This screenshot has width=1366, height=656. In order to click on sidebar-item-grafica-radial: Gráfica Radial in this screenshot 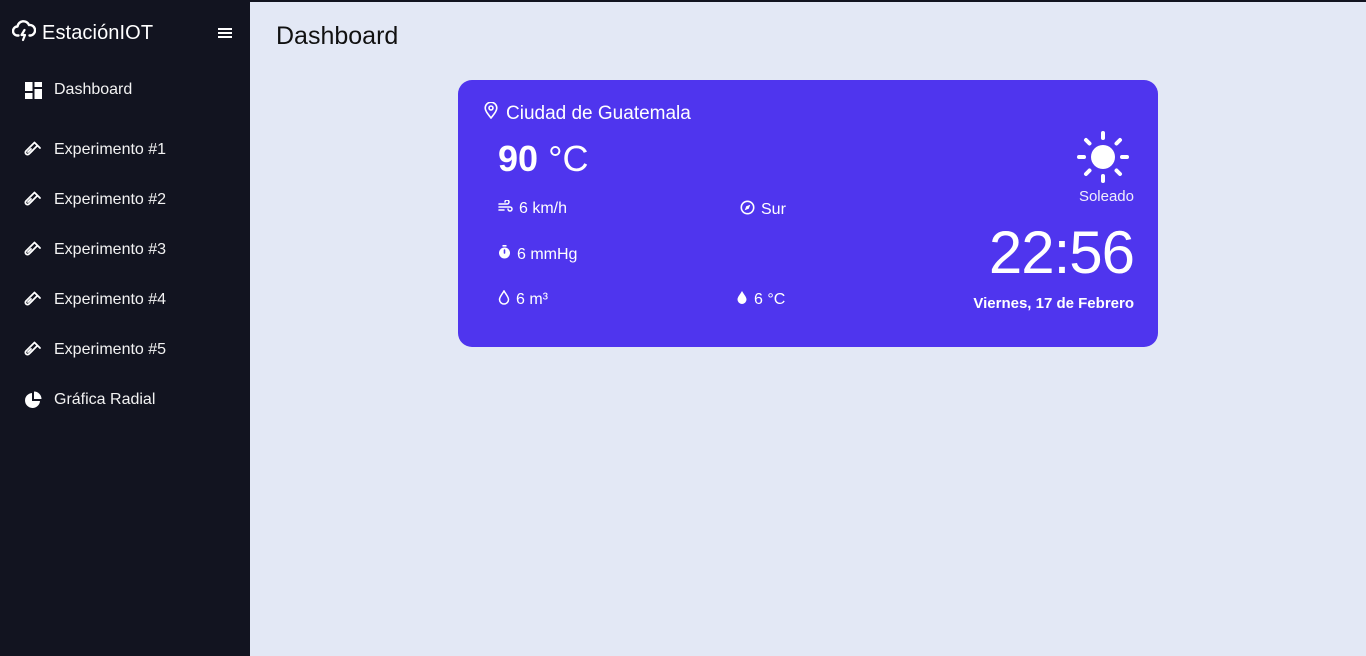, I will do `click(125, 400)`.